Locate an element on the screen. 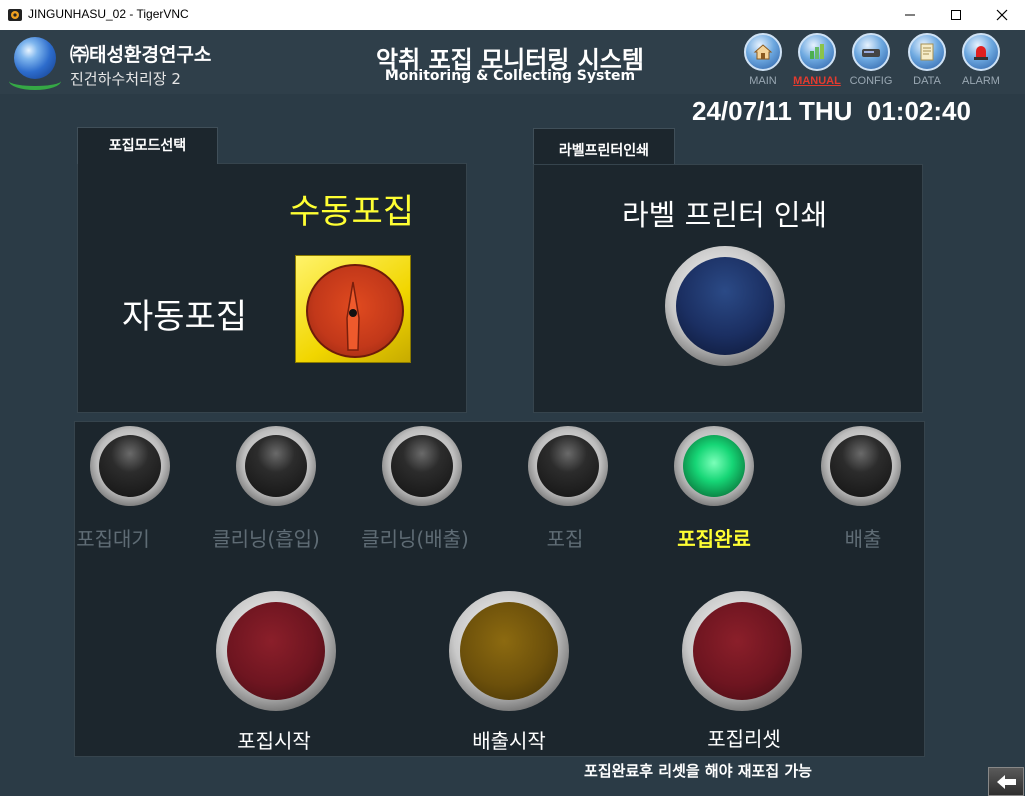  manual-icon is located at coordinates (817, 52).